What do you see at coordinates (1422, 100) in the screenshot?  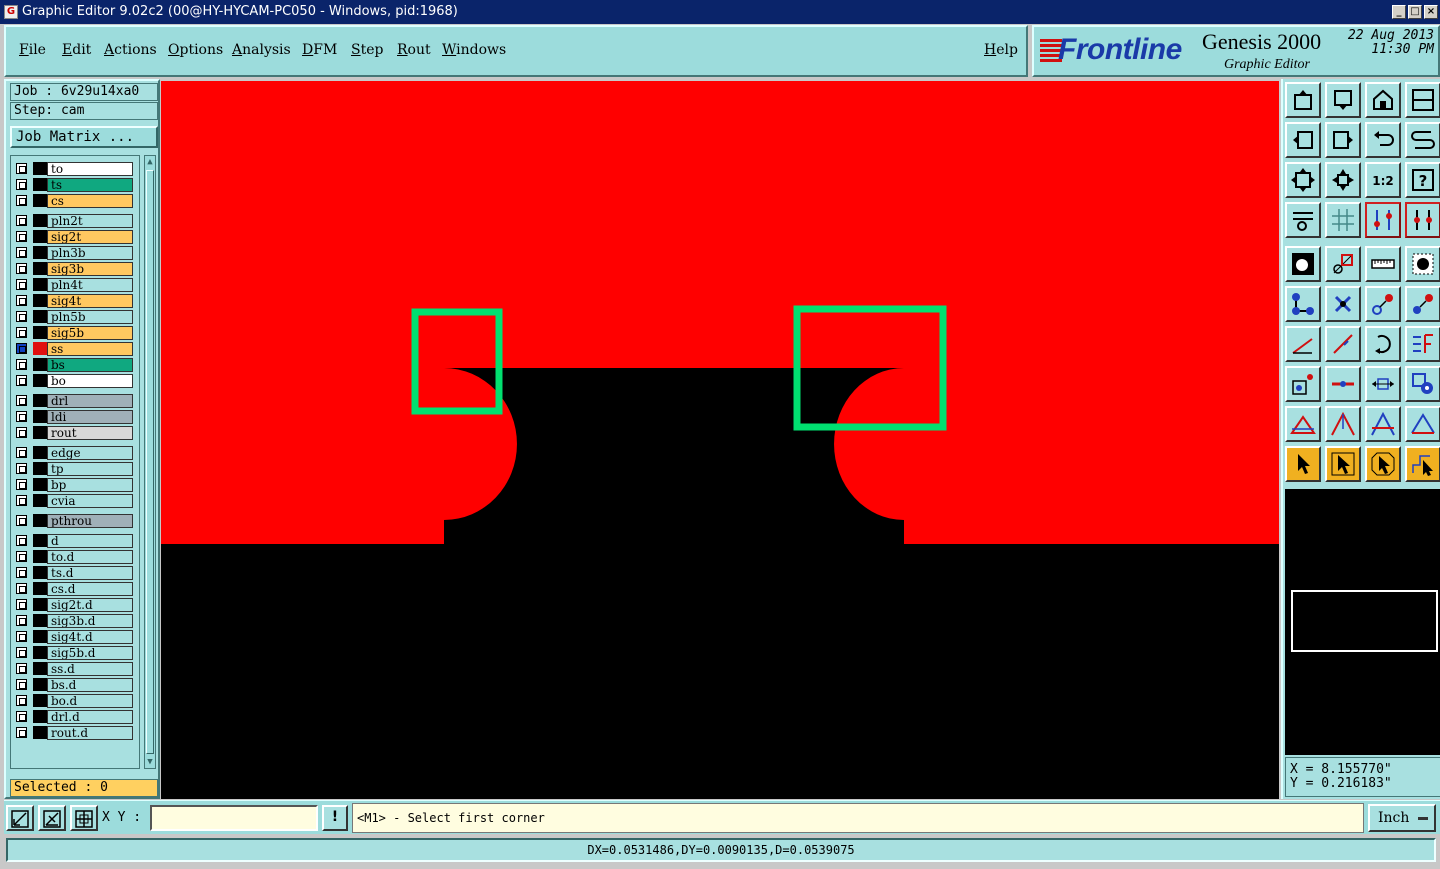 I see `window-split-button` at bounding box center [1422, 100].